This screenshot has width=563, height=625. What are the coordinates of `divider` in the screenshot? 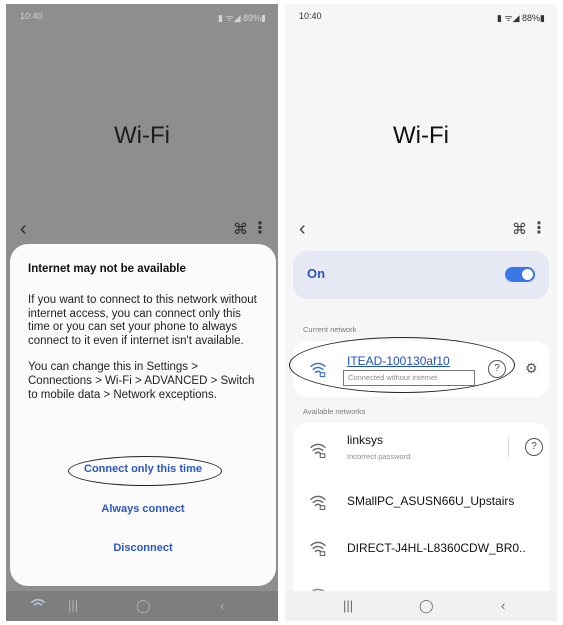 It's located at (508, 447).